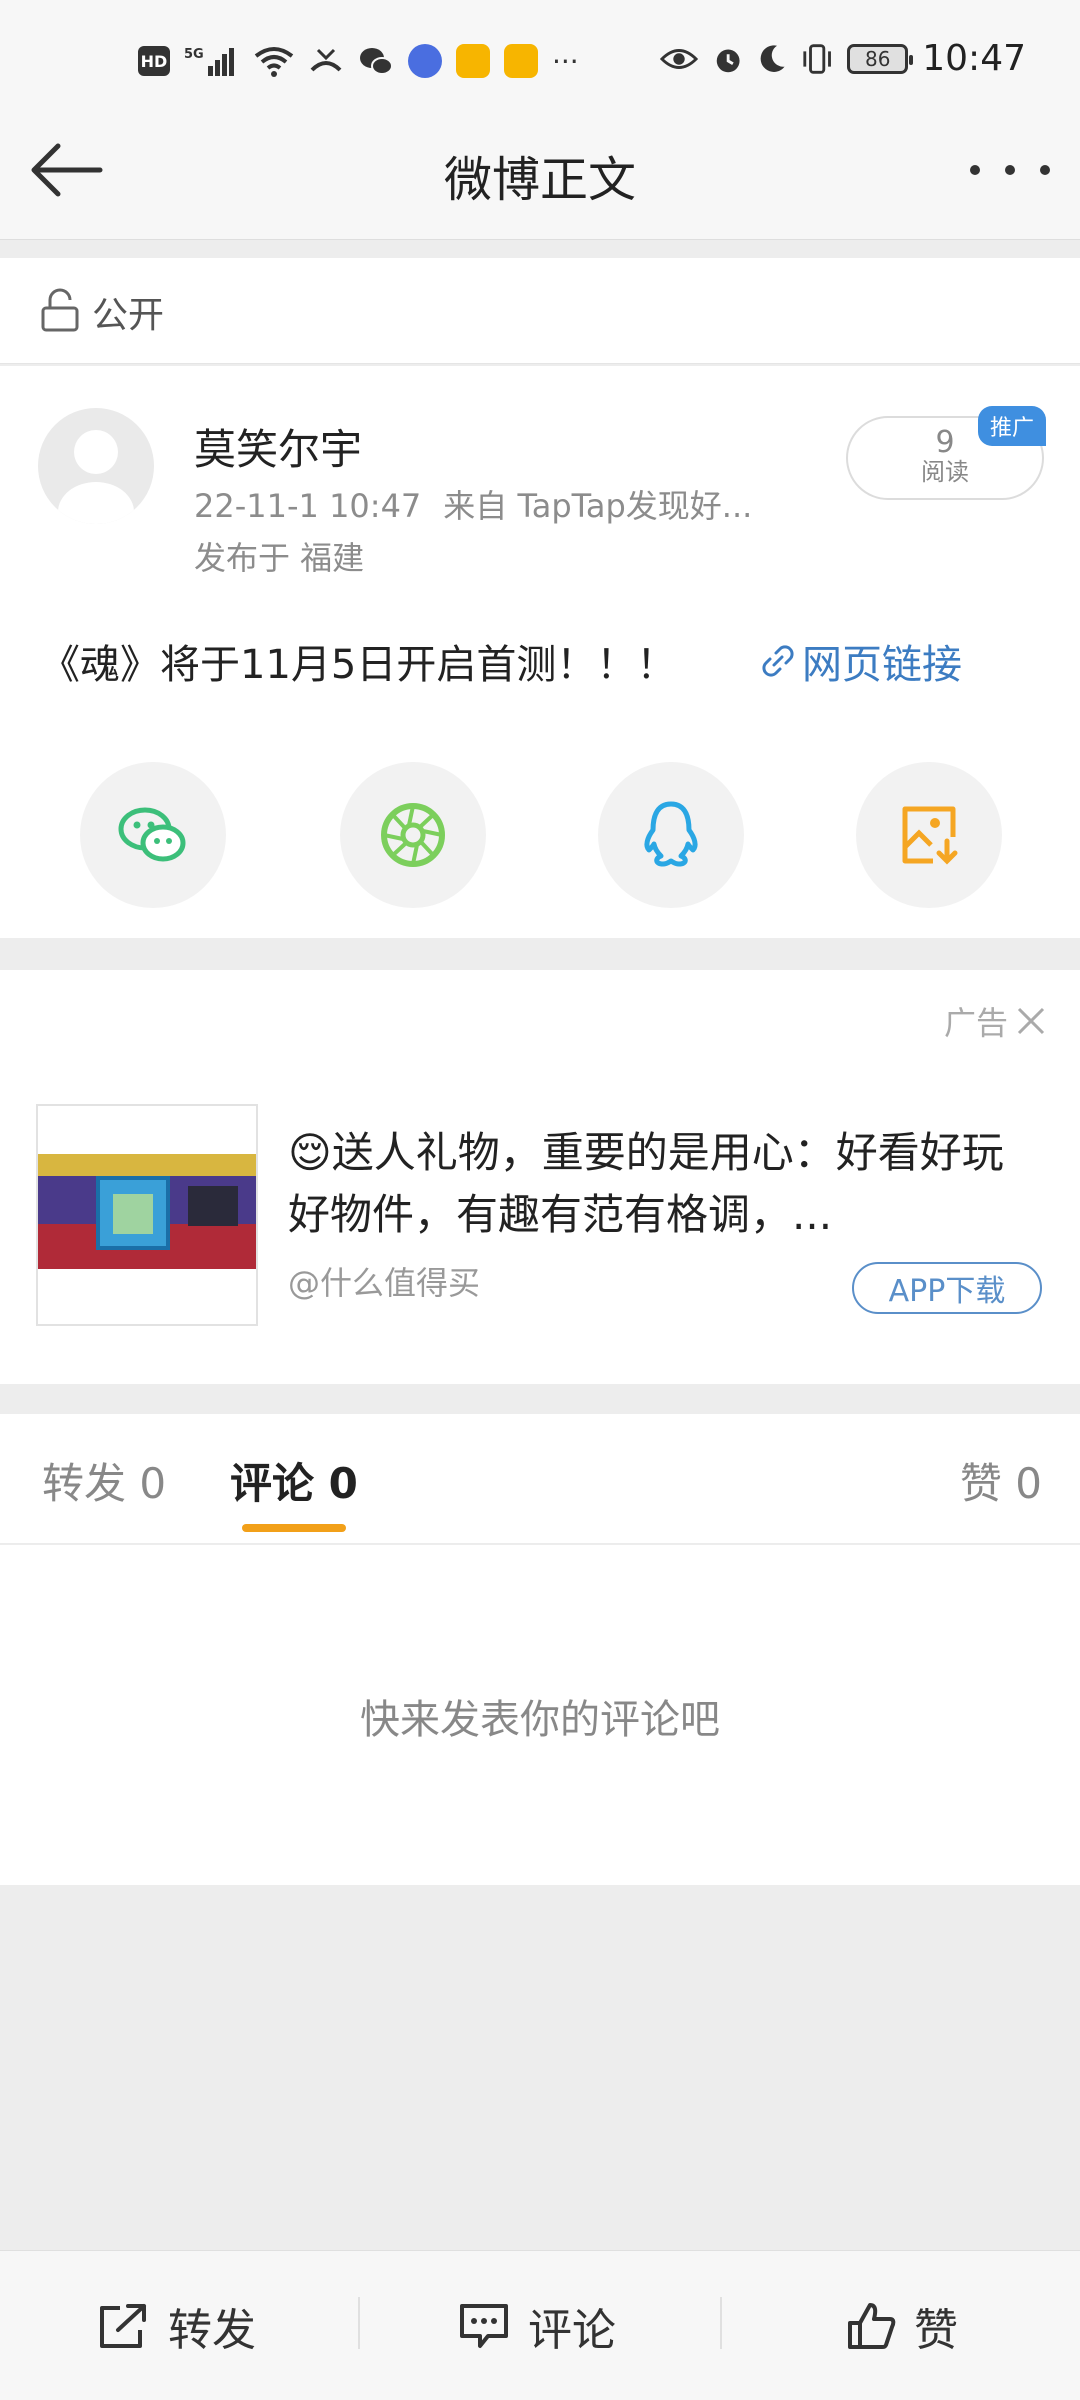  I want to click on share-row, so click(540, 837).